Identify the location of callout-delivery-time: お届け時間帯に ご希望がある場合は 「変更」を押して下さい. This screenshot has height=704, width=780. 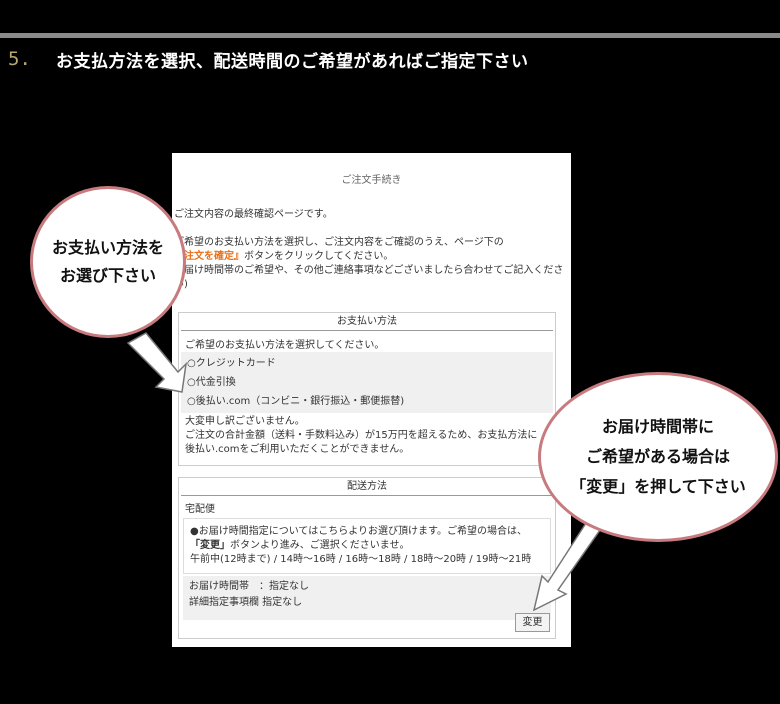
(658, 457).